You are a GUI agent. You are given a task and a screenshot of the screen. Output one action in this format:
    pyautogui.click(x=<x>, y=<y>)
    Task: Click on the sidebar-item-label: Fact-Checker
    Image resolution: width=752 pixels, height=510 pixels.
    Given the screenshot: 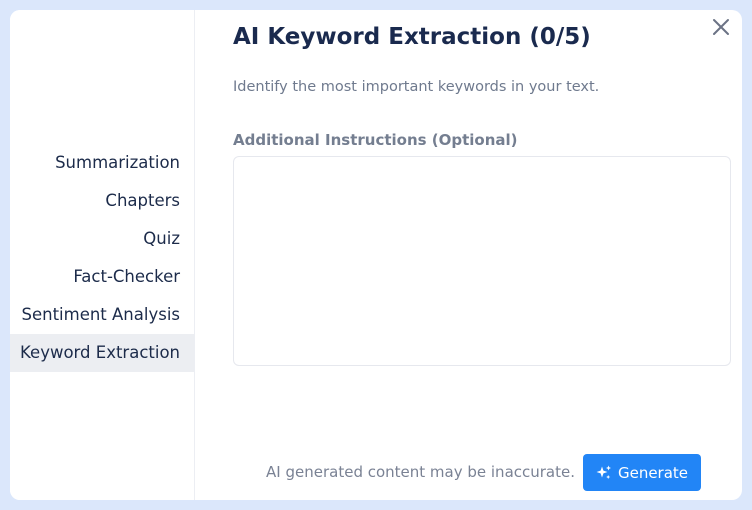 What is the action you would take?
    pyautogui.click(x=126, y=276)
    